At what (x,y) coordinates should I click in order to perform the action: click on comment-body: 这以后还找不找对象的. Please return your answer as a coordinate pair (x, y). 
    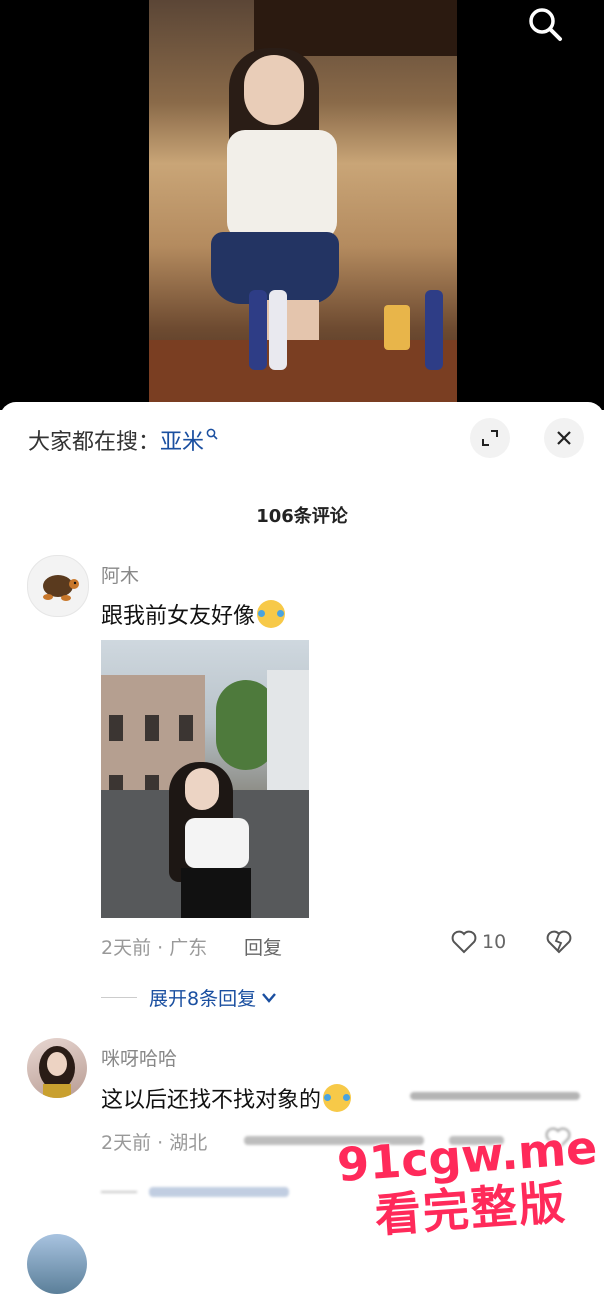
    Looking at the image, I should click on (211, 1100).